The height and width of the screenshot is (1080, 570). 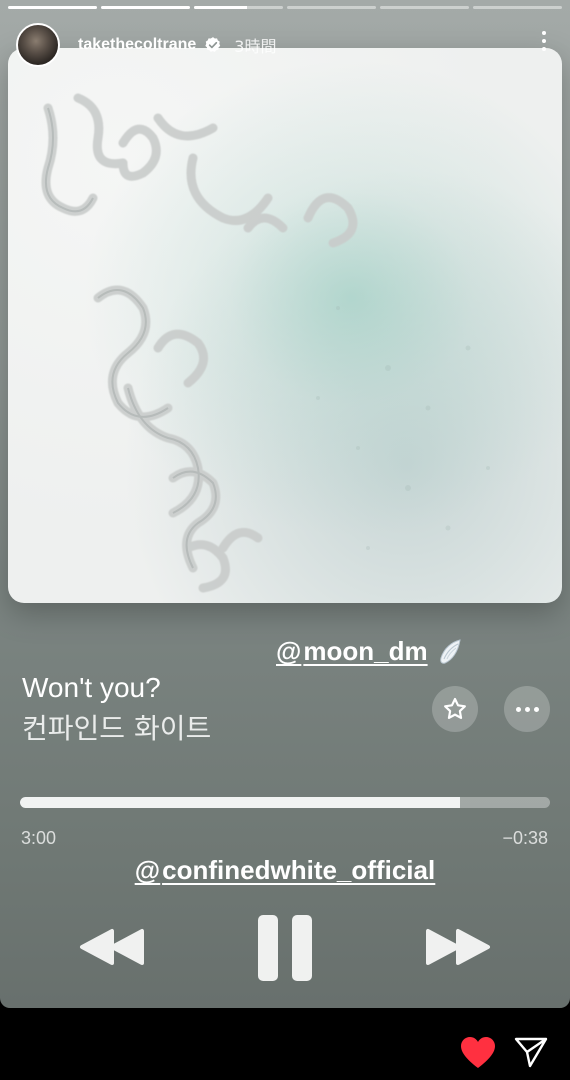 I want to click on story-header: takethecoltrane 3時間, so click(x=285, y=45).